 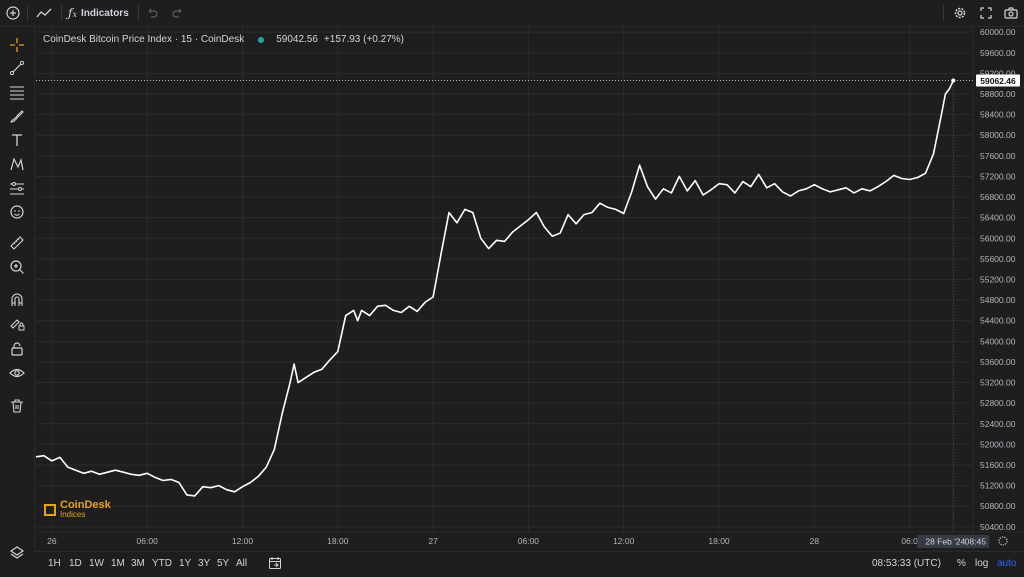 I want to click on chart-markers: 59062.46 28 Feb '24 08:45, so click(x=968, y=311).